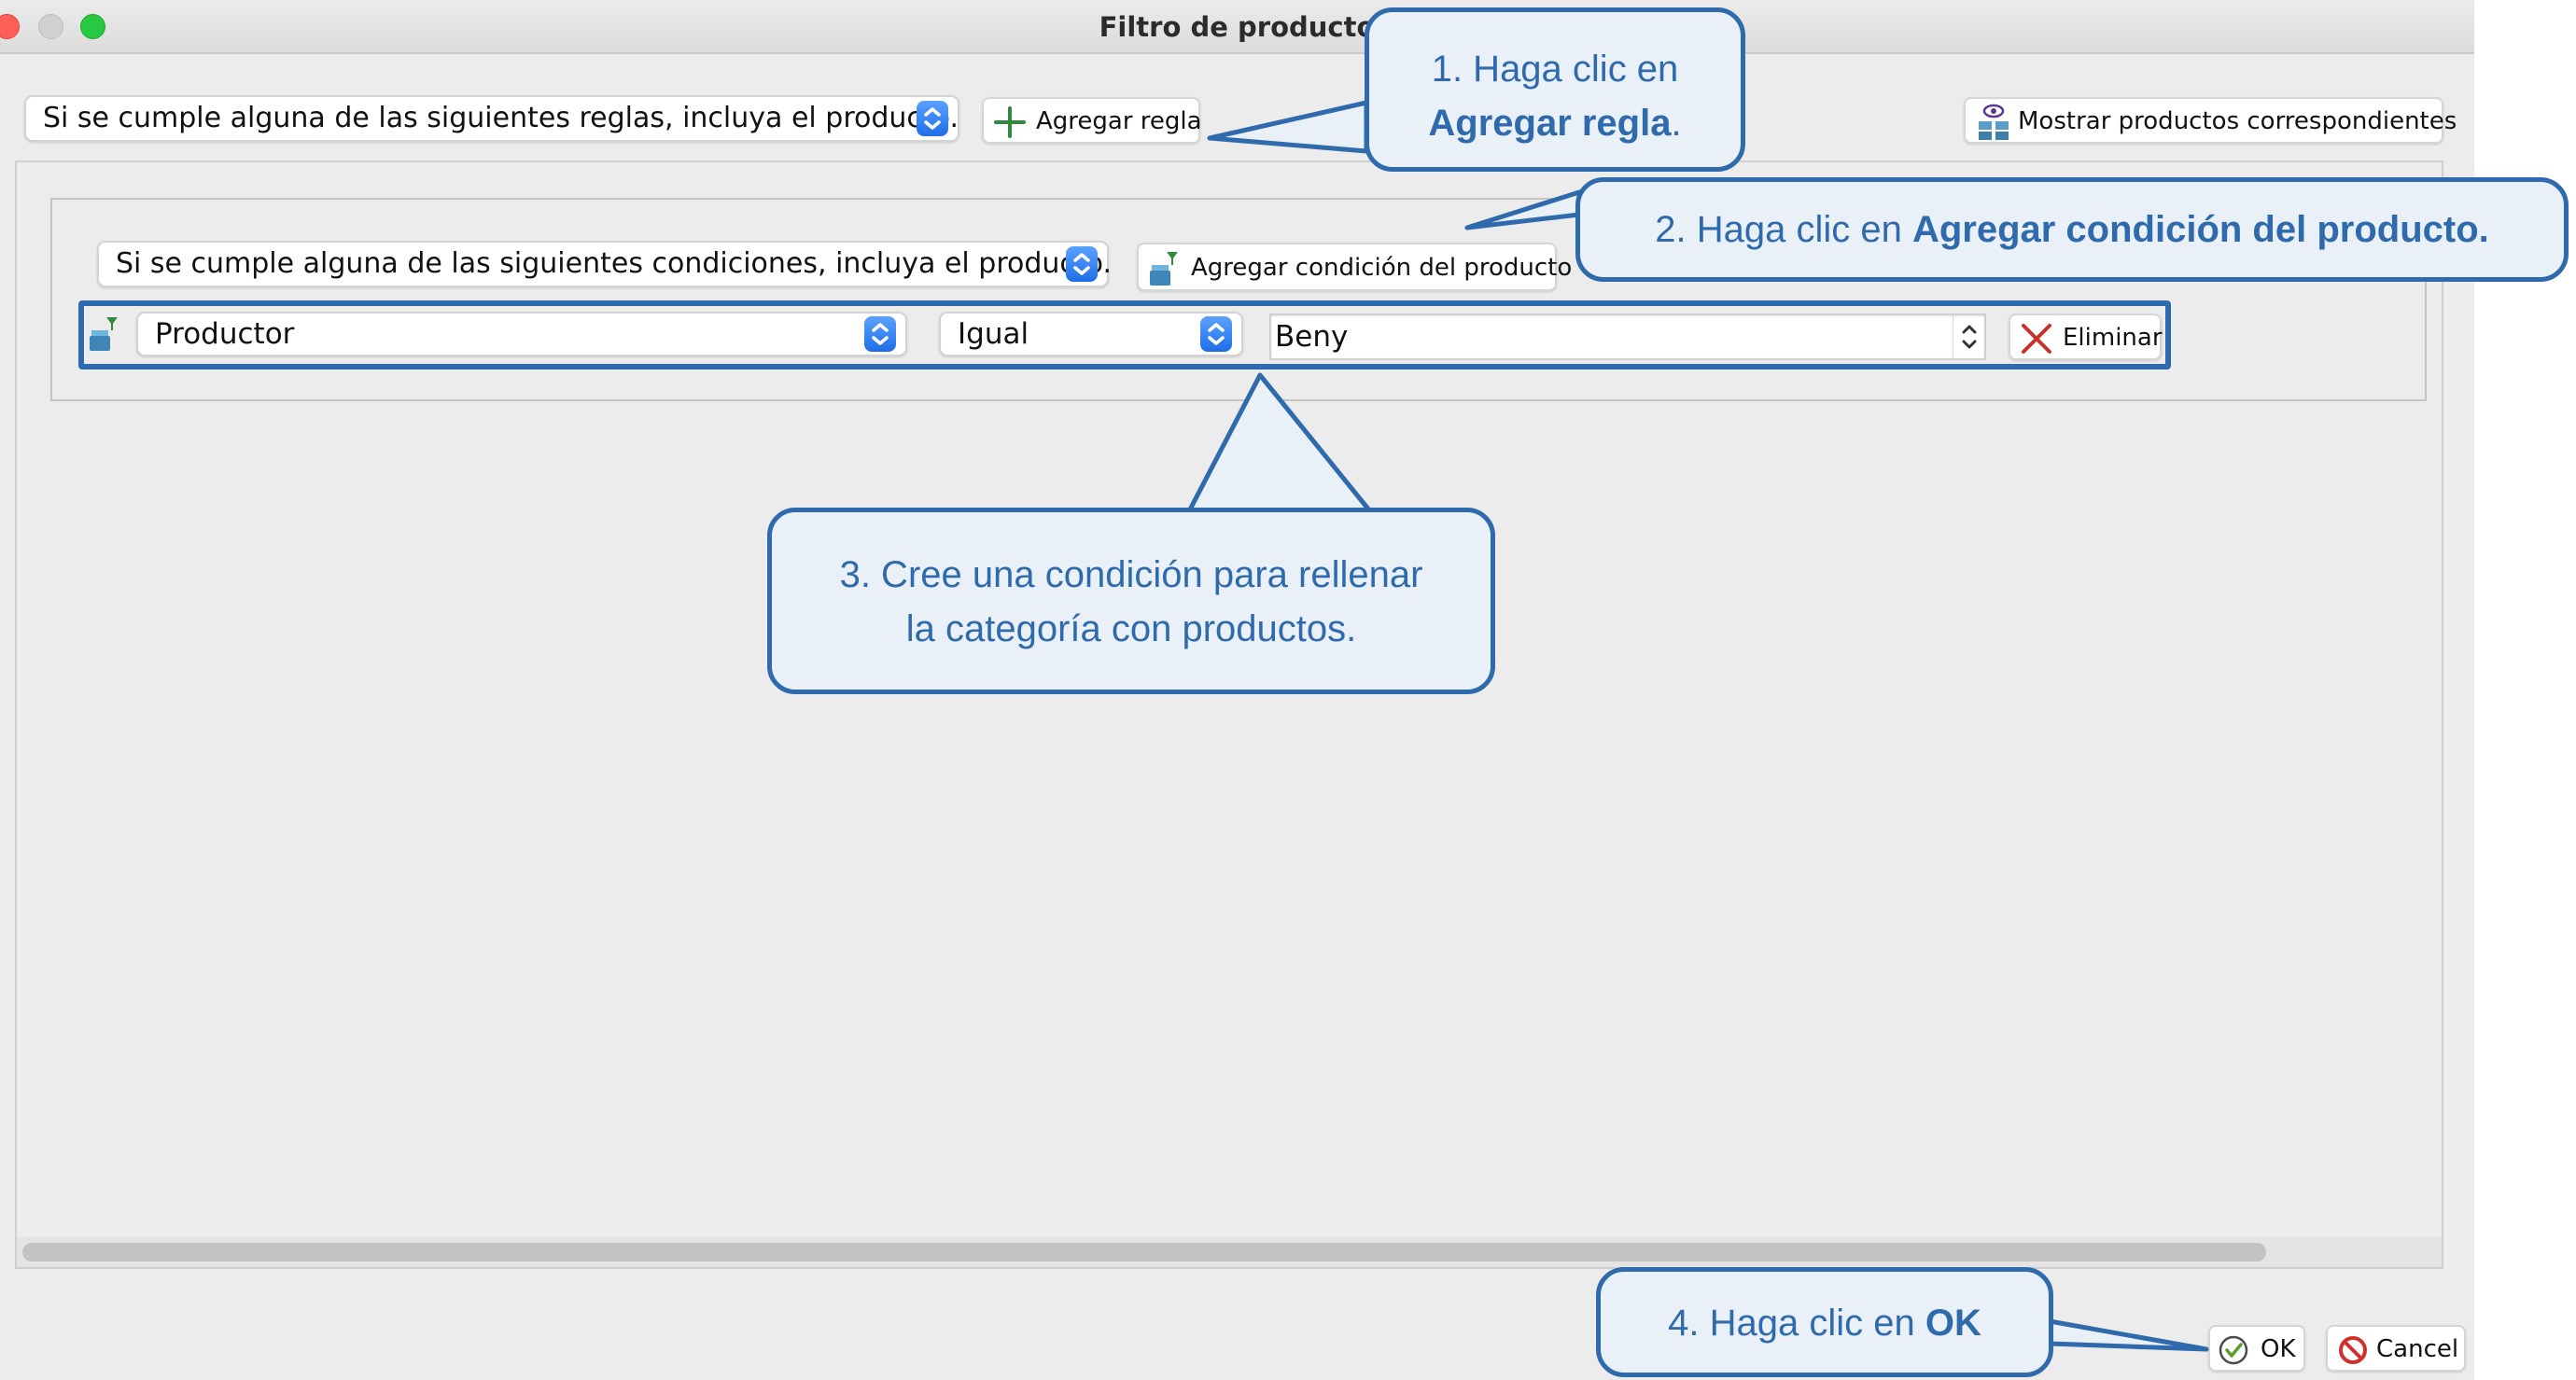  What do you see at coordinates (1131, 574) in the screenshot?
I see `callout-3-line1: 3. Cree una condición para rellenar` at bounding box center [1131, 574].